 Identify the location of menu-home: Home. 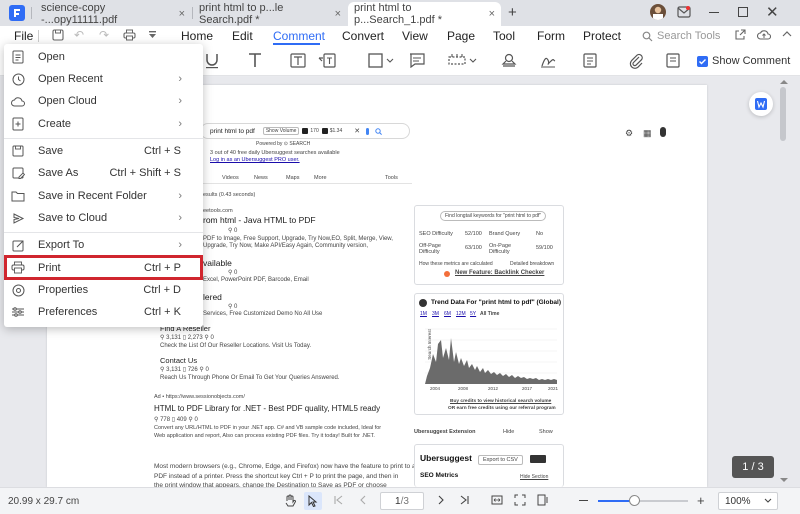
(197, 36).